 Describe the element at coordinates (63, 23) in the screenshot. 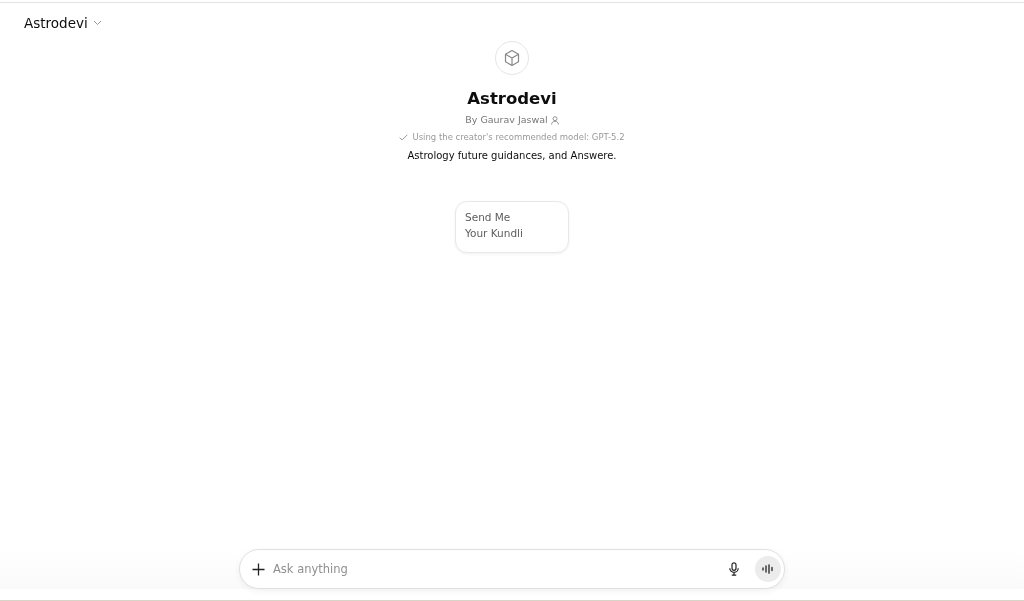

I see `model-menu-button: Astrodevi` at that location.